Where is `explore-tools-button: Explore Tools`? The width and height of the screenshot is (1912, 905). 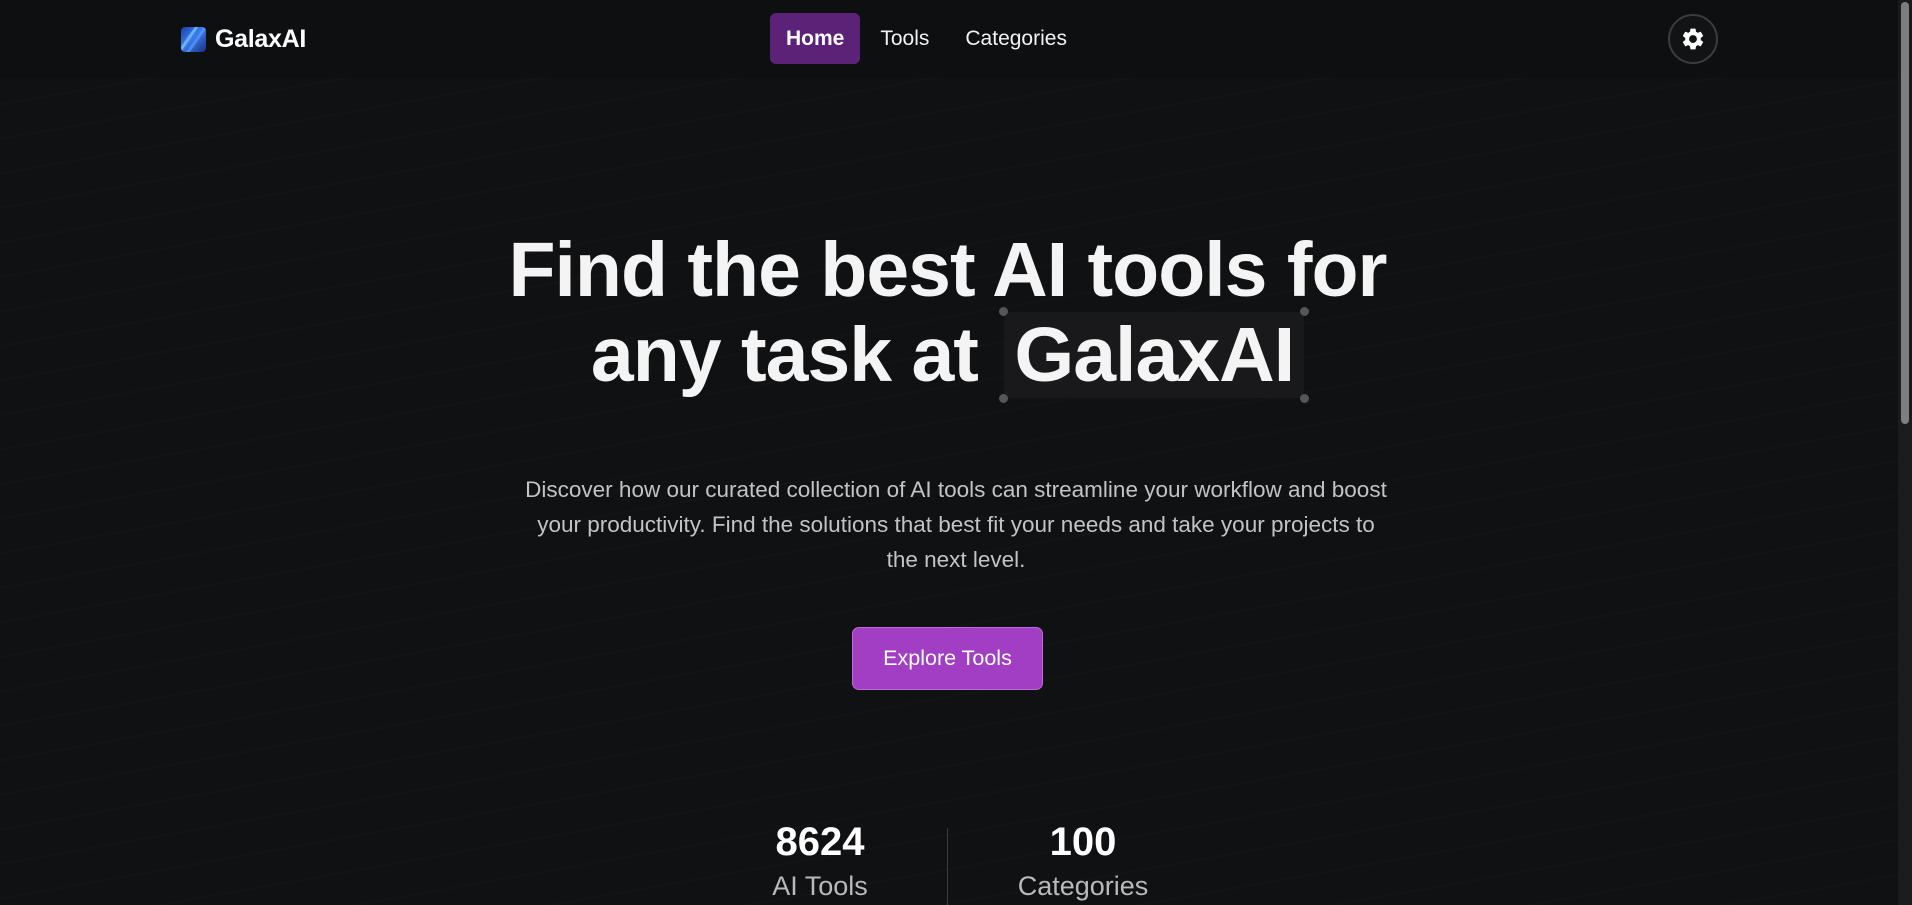 explore-tools-button: Explore Tools is located at coordinates (947, 658).